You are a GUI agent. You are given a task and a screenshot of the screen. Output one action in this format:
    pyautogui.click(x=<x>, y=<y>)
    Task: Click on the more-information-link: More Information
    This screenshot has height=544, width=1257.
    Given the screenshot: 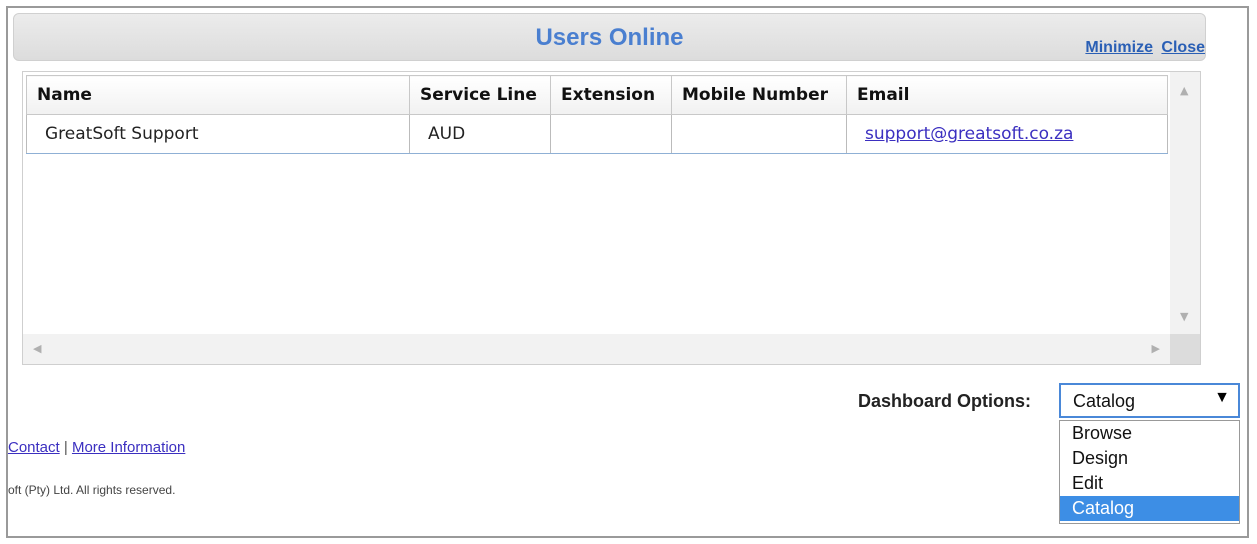 What is the action you would take?
    pyautogui.click(x=128, y=447)
    